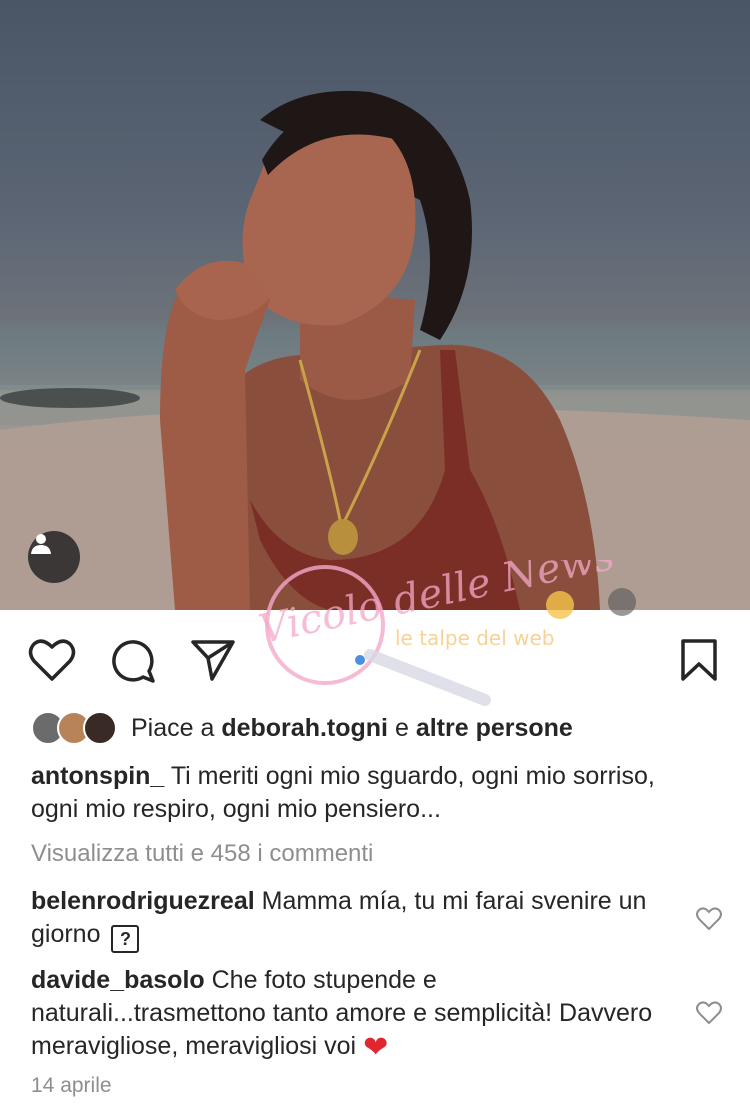 The width and height of the screenshot is (750, 1116). Describe the element at coordinates (97, 776) in the screenshot. I see `caption-username: antonspin_` at that location.